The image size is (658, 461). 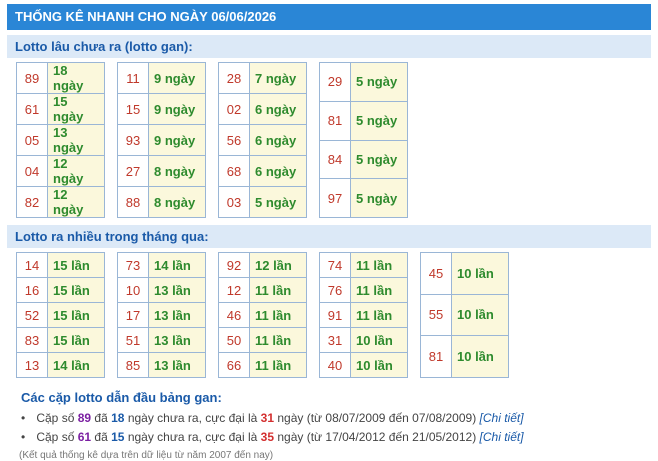 I want to click on gan-count: 8 ngày, so click(x=177, y=171).